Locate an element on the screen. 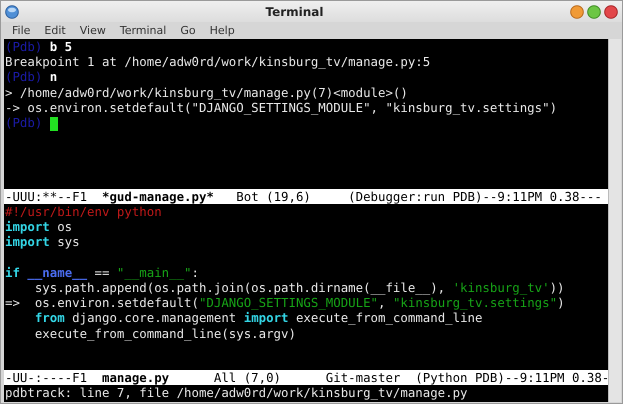 This screenshot has height=404, width=623. code-line: => os.environ.setdefault("DJANGO_SETTINGS_MODULE", "kinsburg_tv.settings") is located at coordinates (285, 302).